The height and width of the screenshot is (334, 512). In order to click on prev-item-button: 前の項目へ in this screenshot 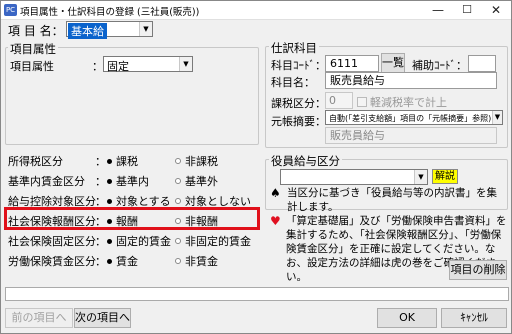, I will do `click(39, 318)`.